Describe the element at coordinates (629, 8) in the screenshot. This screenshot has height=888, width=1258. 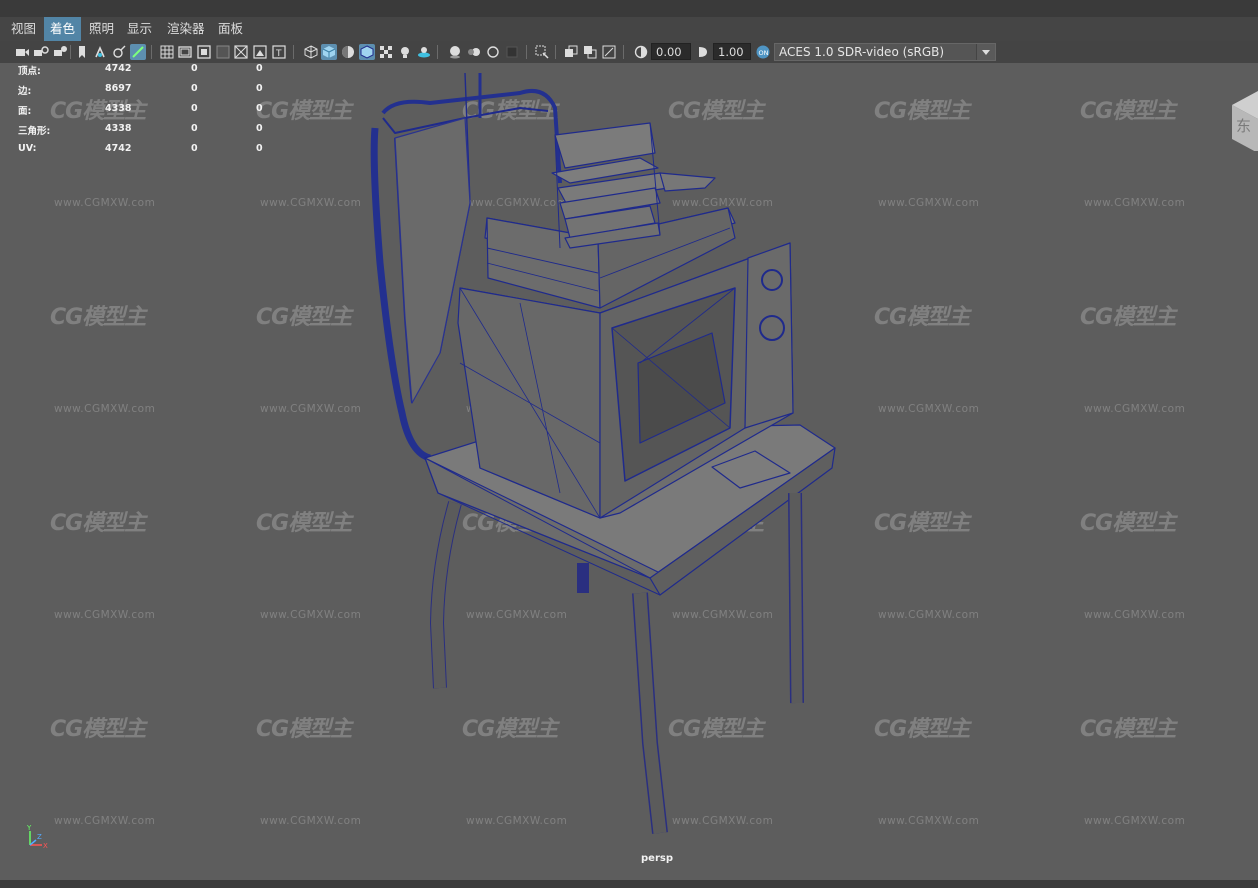
I see `top-strip` at that location.